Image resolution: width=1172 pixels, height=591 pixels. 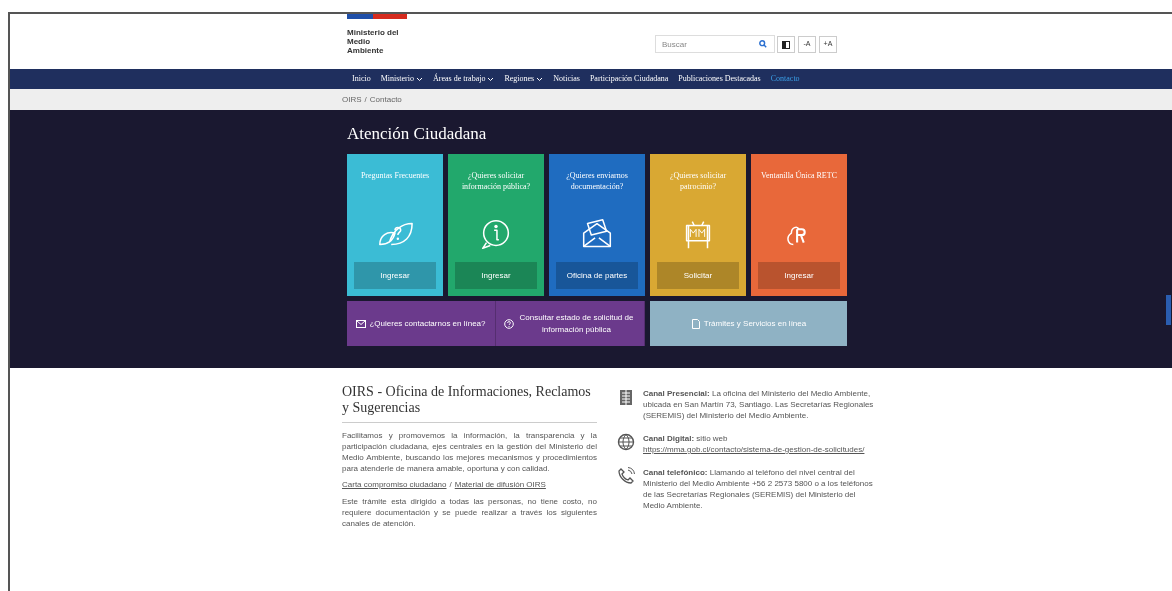 I want to click on nav-link: Publicaciones Destacadas, so click(x=719, y=79).